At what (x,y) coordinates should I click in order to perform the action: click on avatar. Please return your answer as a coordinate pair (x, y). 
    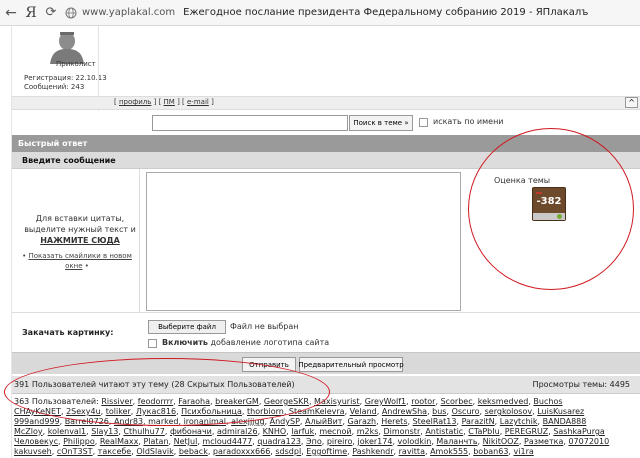
    Looking at the image, I should click on (67, 47).